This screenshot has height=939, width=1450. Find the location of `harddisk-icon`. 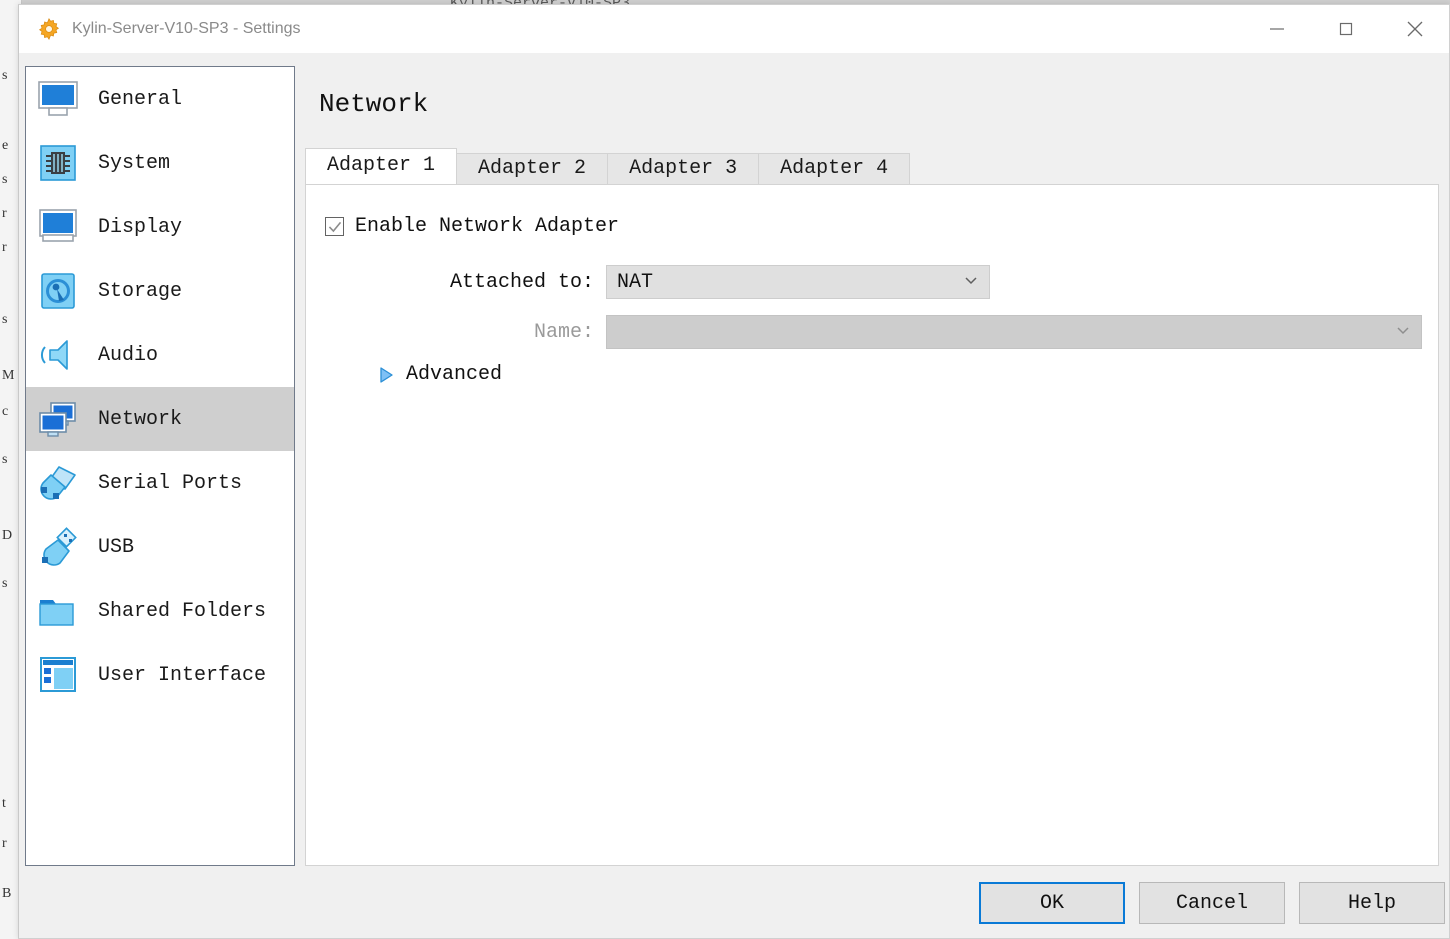

harddisk-icon is located at coordinates (58, 291).